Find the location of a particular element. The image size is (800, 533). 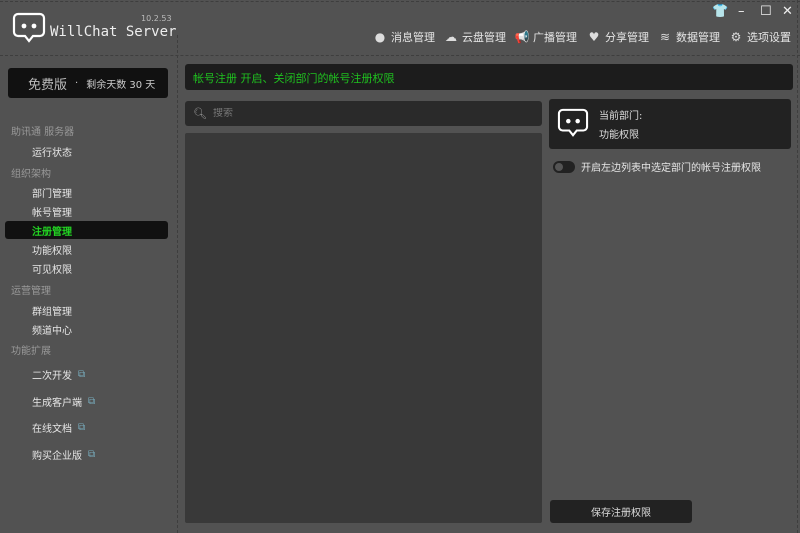

sidebar-item-dev: 二次开发 ⧉ is located at coordinates (58, 374).